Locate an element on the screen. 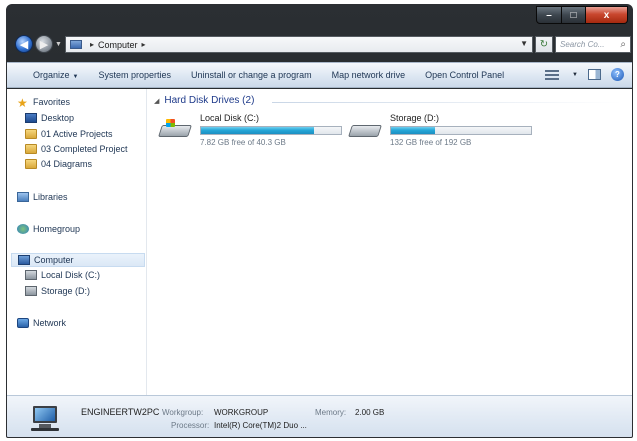  collapse-chevron-icon: ◢ is located at coordinates (156, 101).